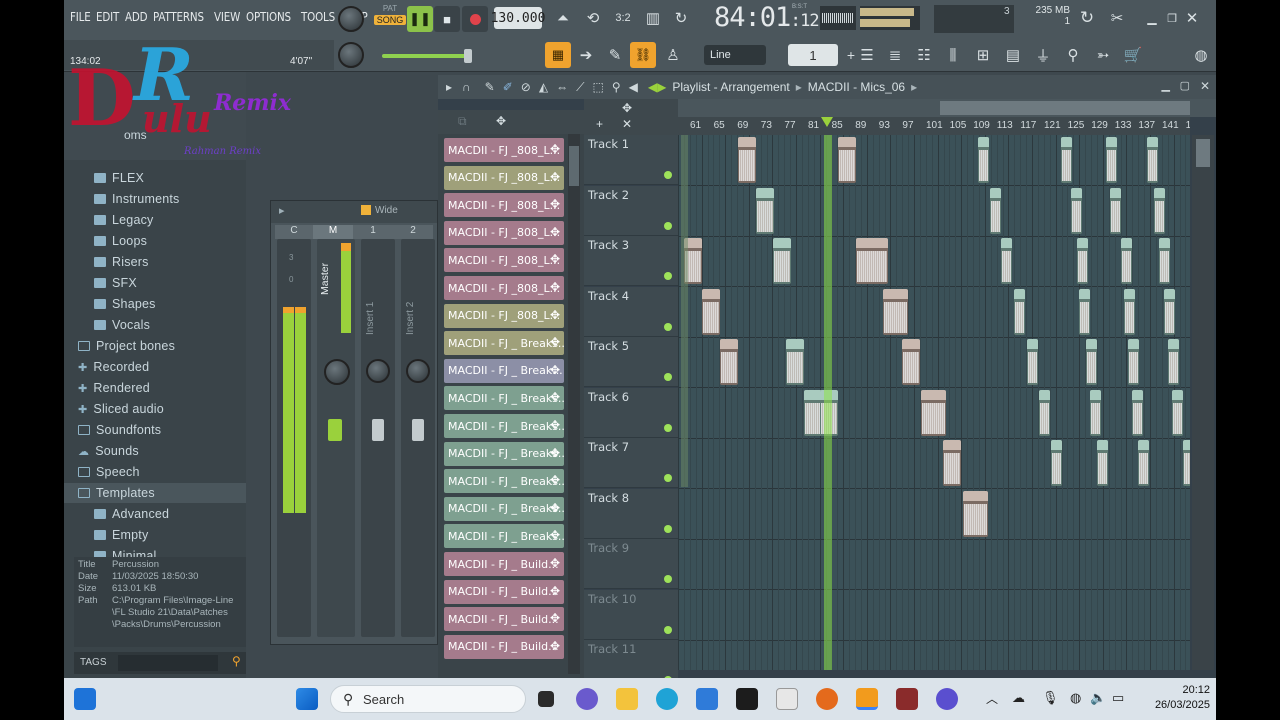  I want to click on master-volume-slider, so click(427, 56).